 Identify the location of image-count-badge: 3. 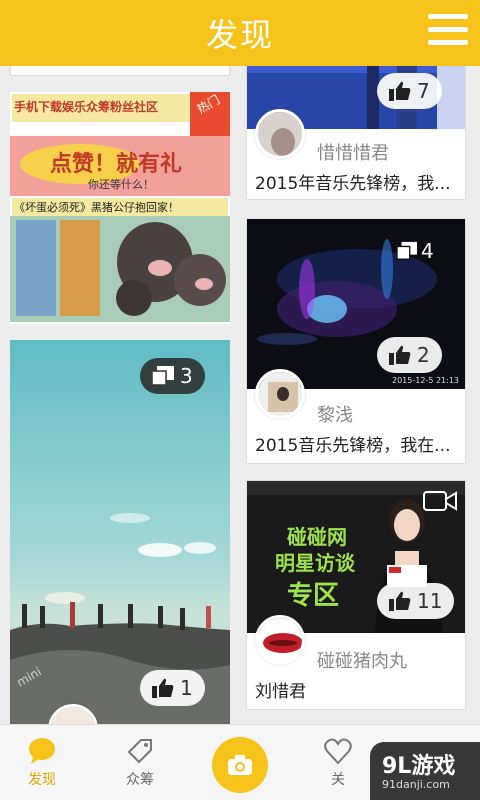
(172, 376).